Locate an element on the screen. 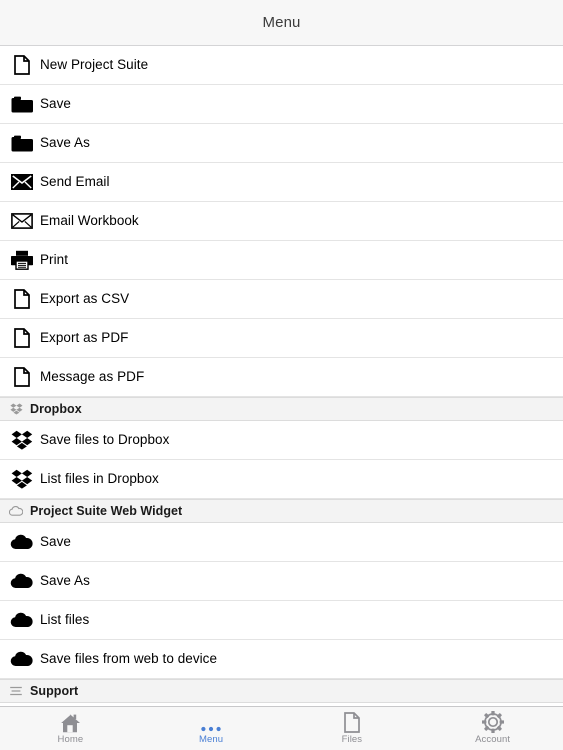  list-item-label: Export as CSV is located at coordinates (85, 299).